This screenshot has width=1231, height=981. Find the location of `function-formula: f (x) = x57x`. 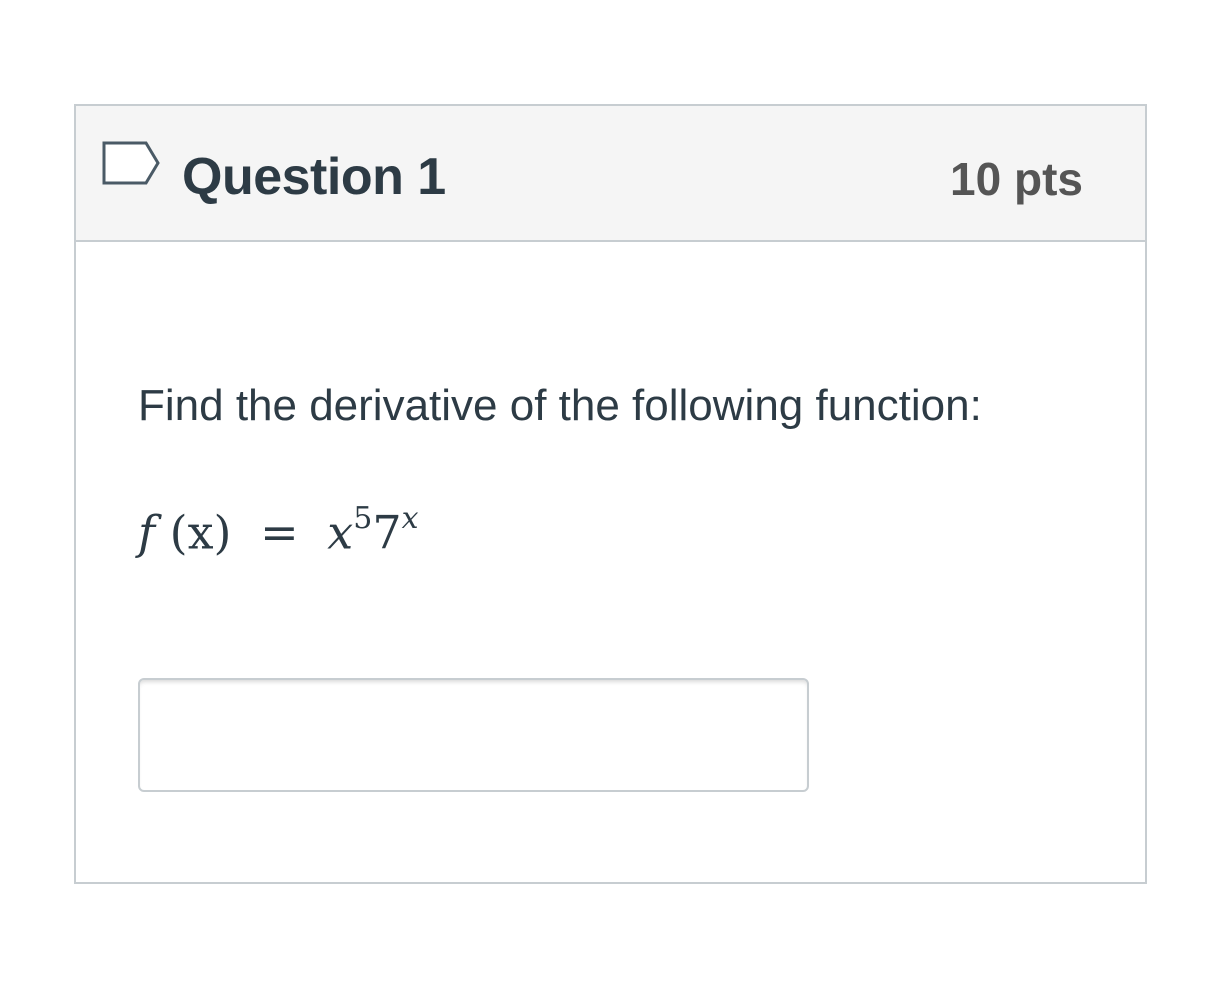

function-formula: f (x) = x57x is located at coordinates (278, 527).